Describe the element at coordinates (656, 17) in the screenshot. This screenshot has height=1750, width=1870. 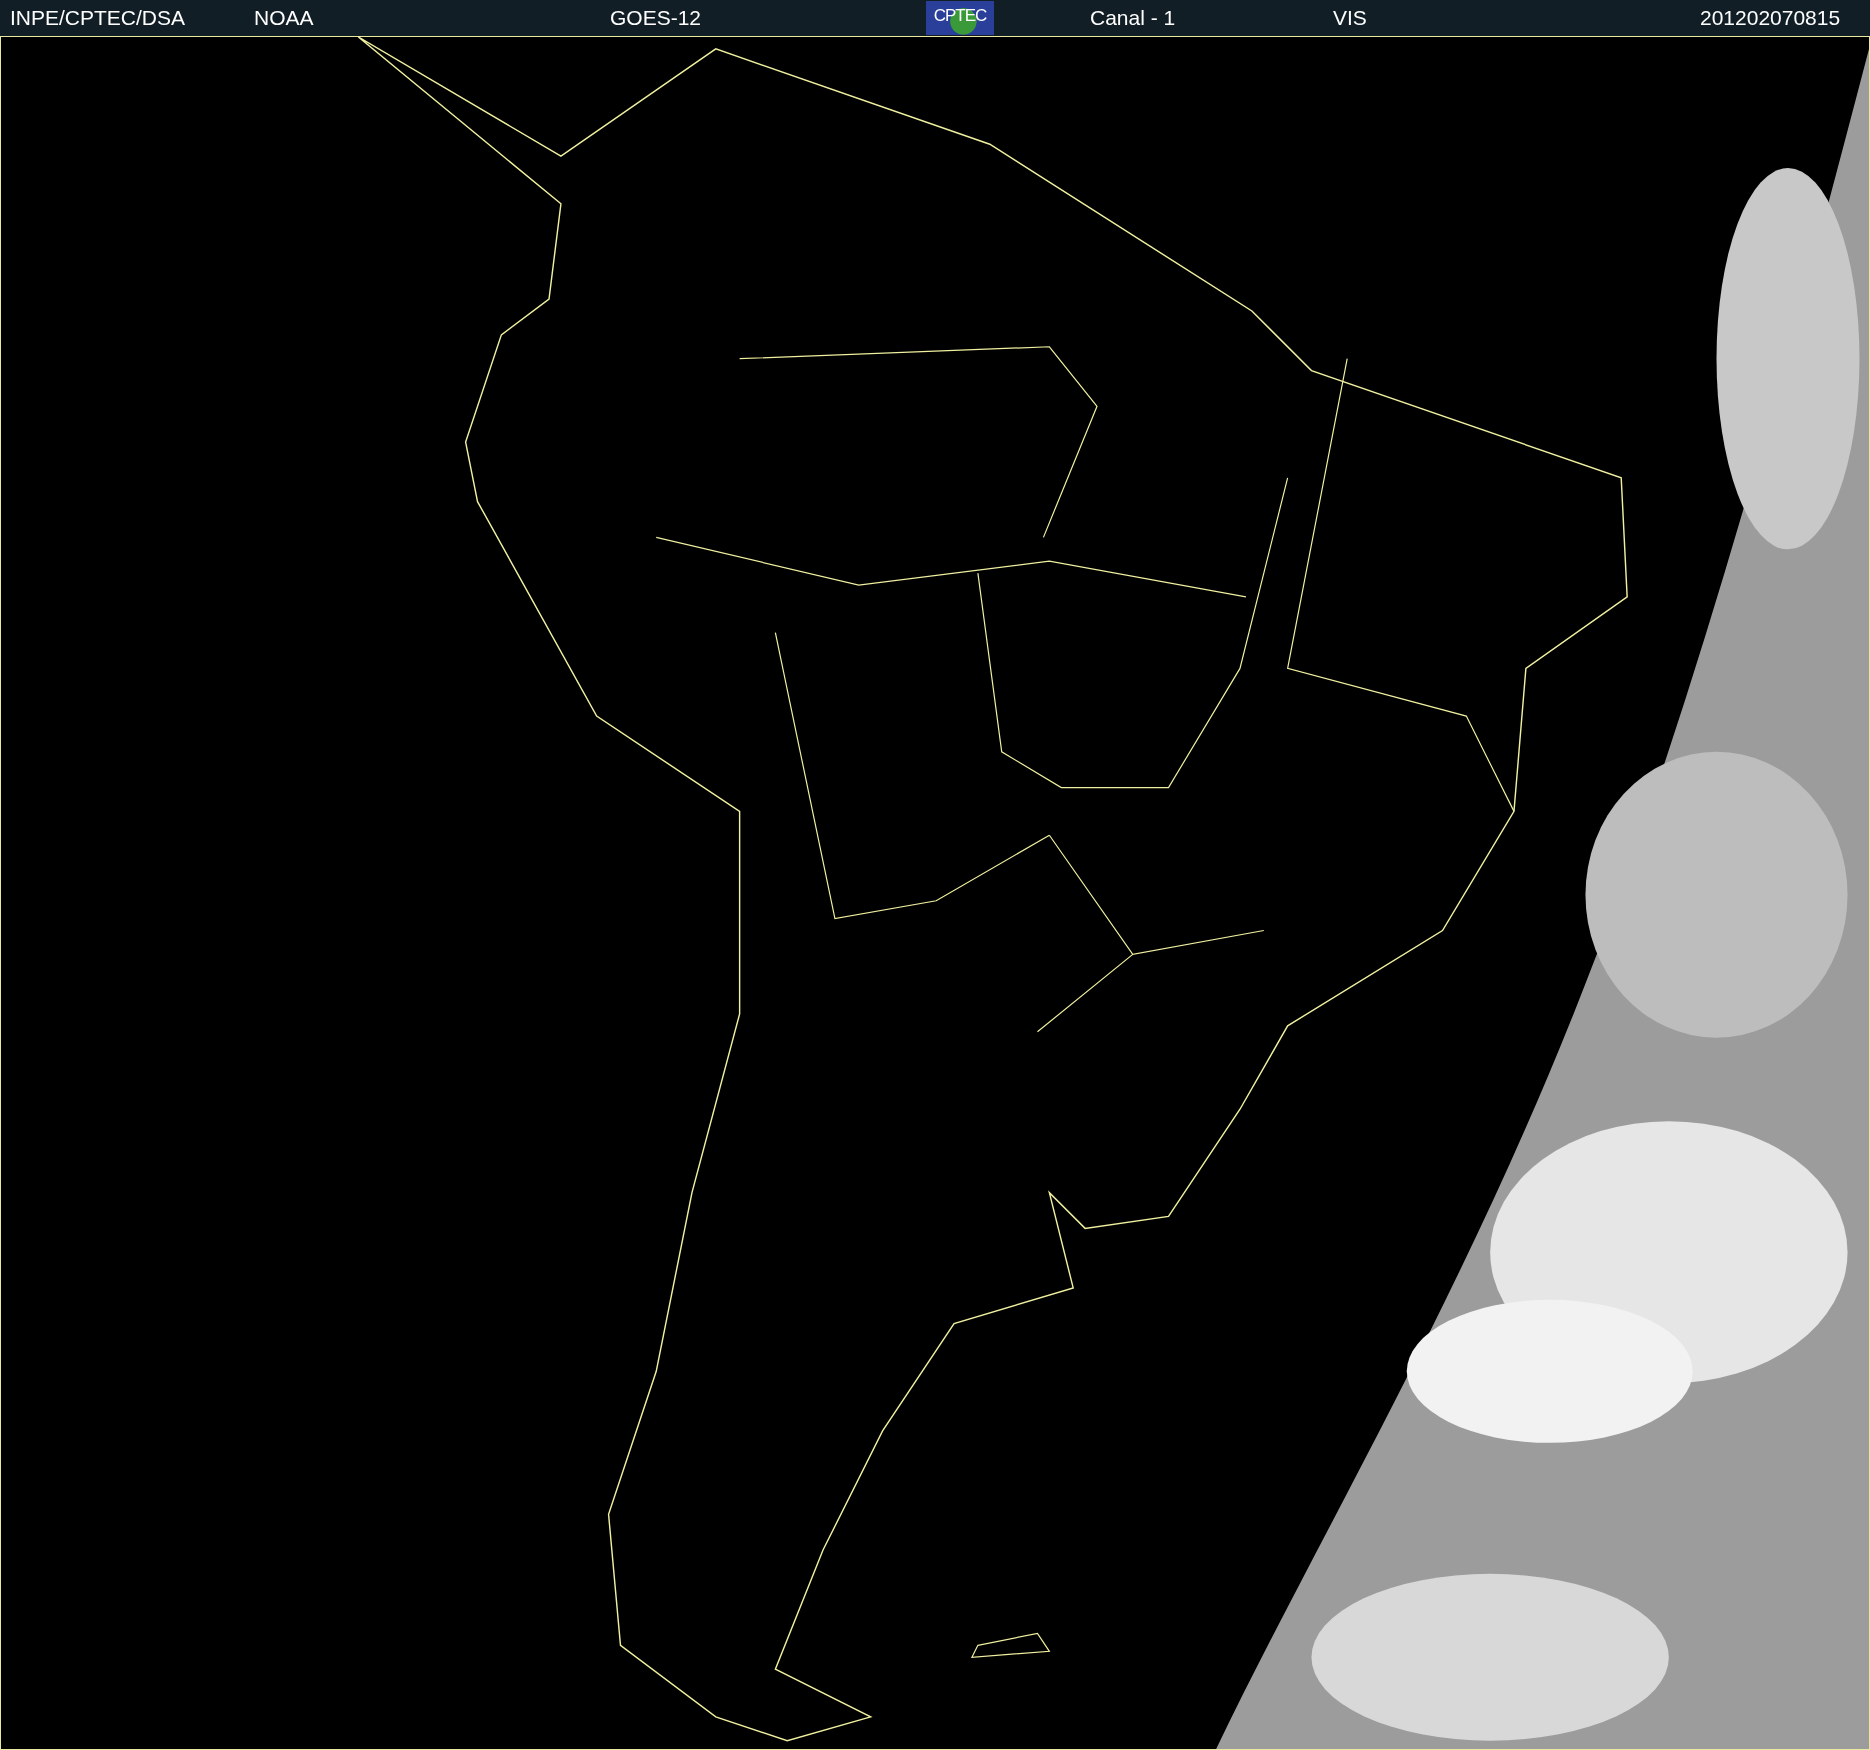
I see `header-label: GOES-12` at that location.